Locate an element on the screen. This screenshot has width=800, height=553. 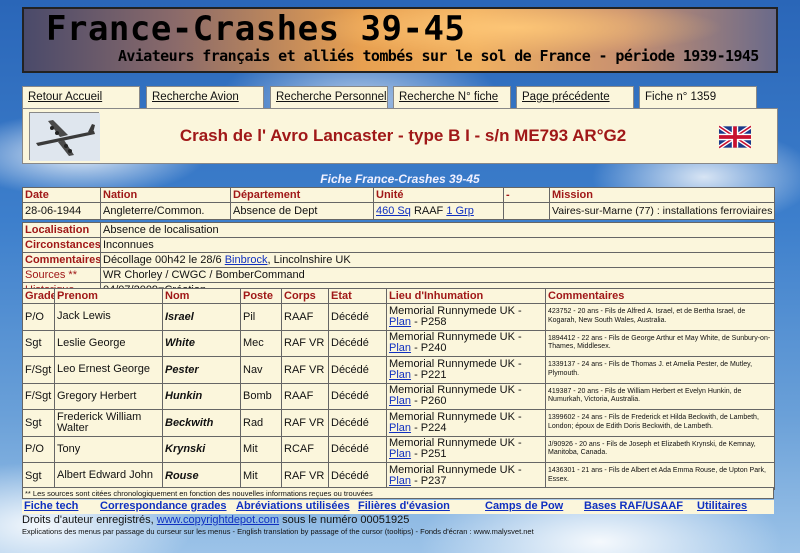
crew-panel: - P224 is located at coordinates (429, 427).